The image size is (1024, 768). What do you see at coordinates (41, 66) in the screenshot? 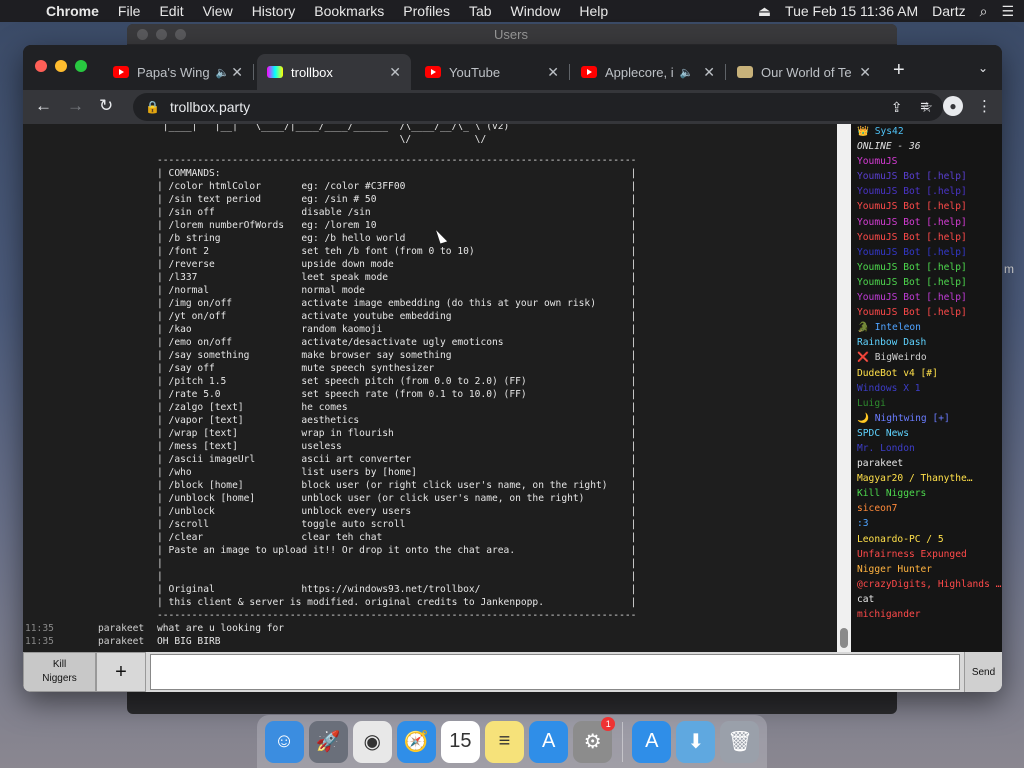
I see `window-close-button` at bounding box center [41, 66].